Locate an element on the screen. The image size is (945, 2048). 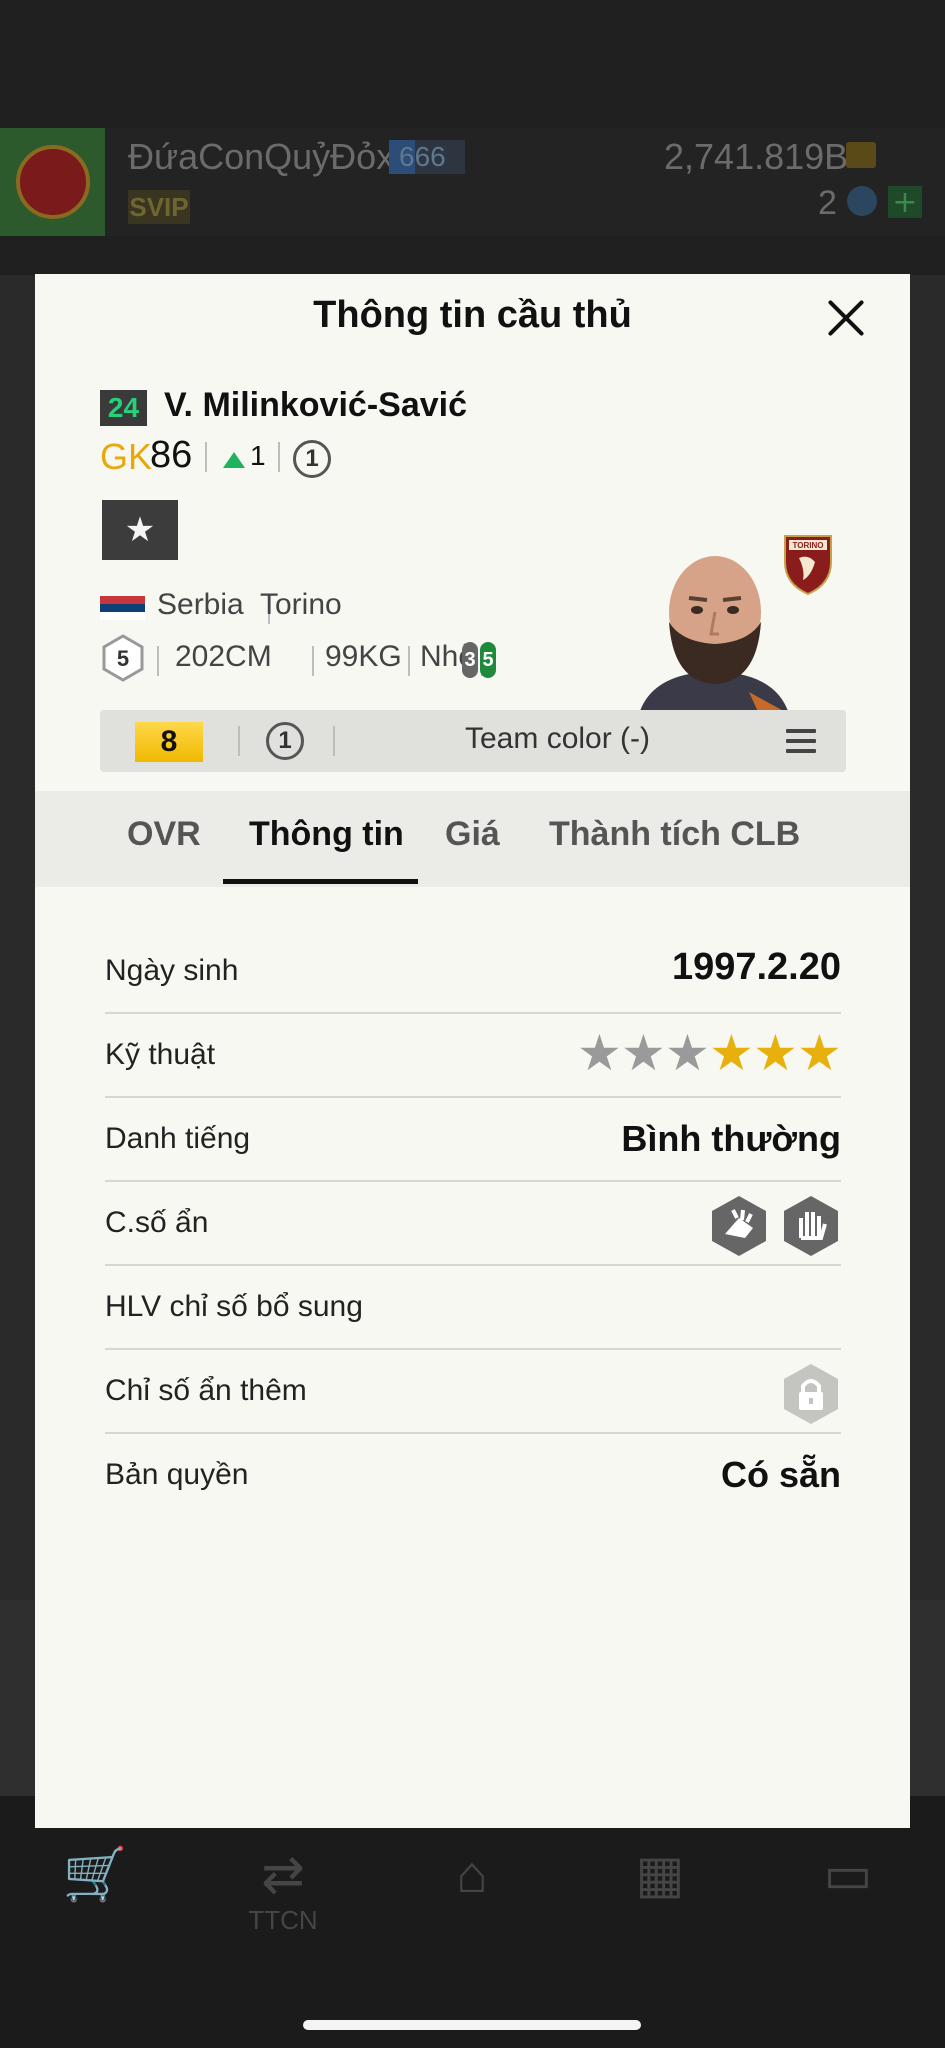
upgrade-badge: 1 is located at coordinates (285, 741).